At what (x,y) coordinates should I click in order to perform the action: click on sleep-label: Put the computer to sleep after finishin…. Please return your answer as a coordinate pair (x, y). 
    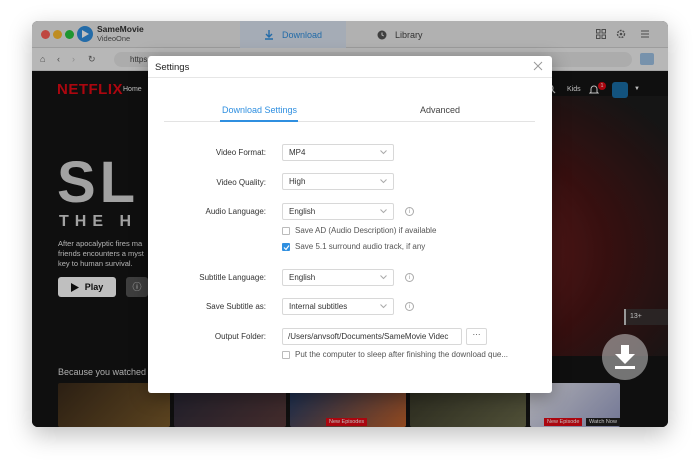
    Looking at the image, I should click on (402, 354).